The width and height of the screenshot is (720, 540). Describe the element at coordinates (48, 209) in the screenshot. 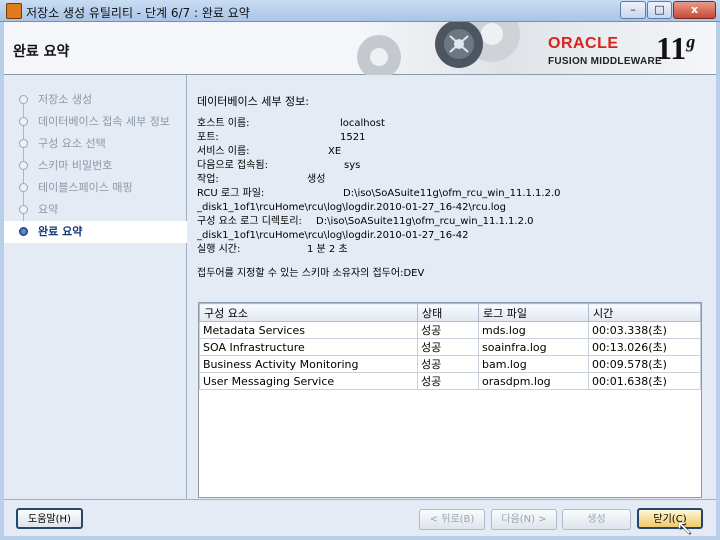

I see `step-label: 요약` at that location.